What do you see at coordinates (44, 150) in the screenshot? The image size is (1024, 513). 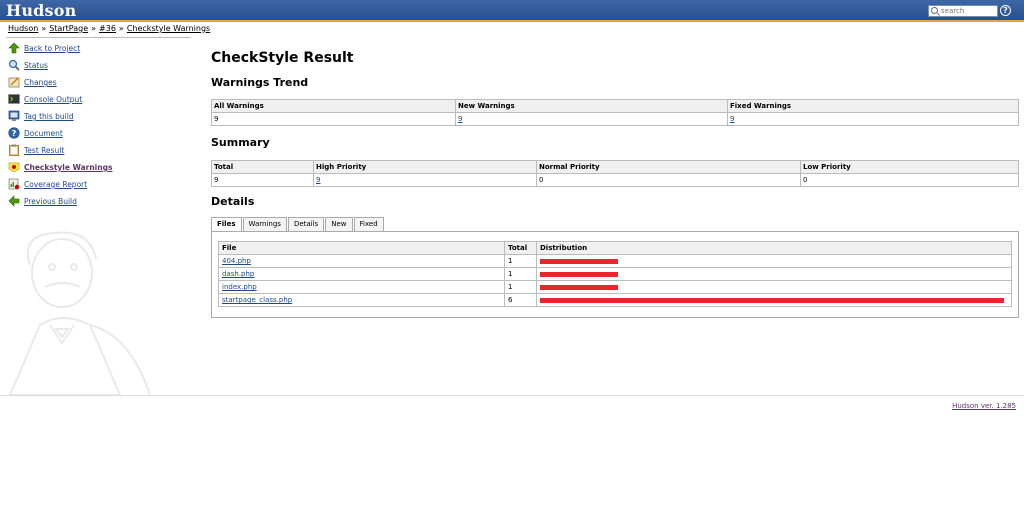 I see `sidebar-item-label: Test Result` at bounding box center [44, 150].